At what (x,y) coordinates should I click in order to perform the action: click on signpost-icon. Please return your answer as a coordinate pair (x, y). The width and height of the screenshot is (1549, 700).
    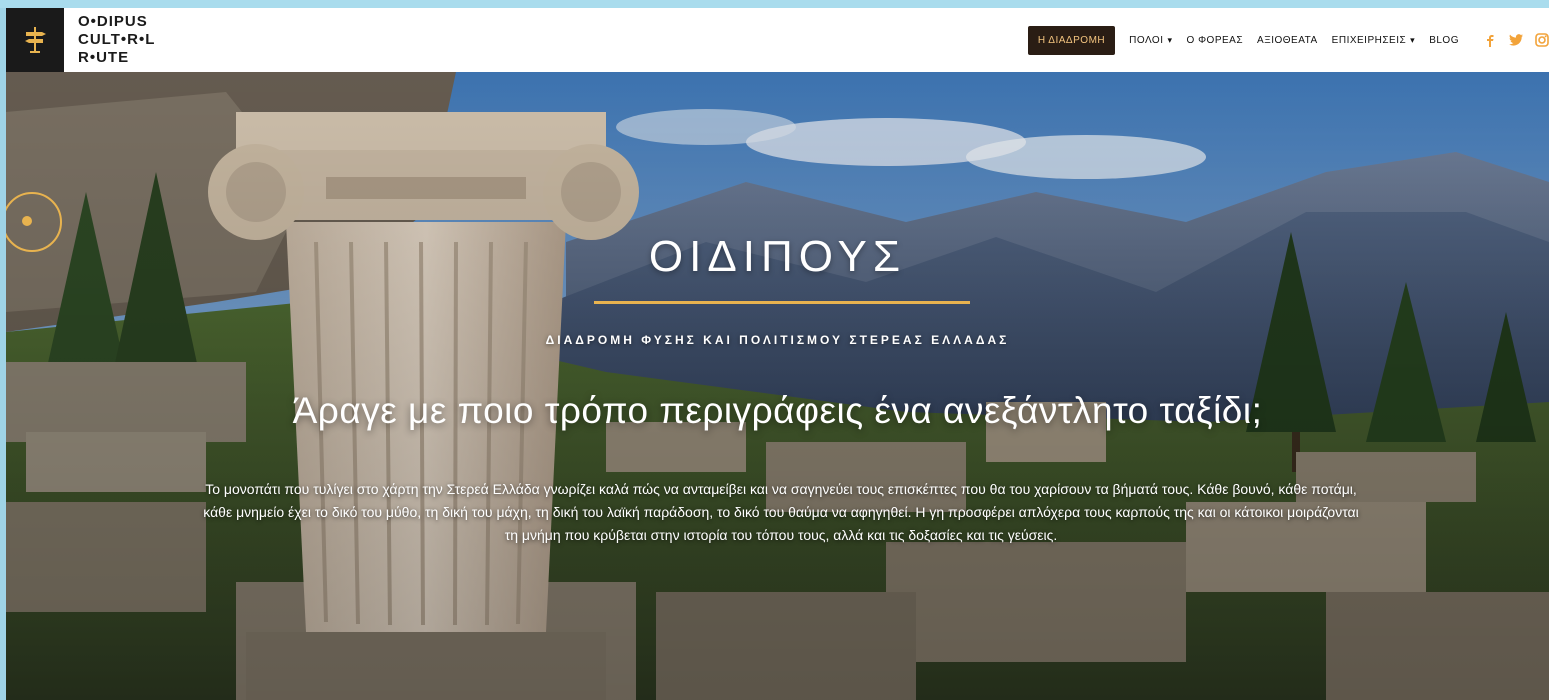
    Looking at the image, I should click on (35, 40).